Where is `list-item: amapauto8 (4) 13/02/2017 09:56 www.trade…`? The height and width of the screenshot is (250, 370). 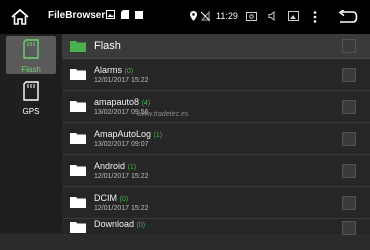
list-item: amapauto8 (4) 13/02/2017 09:56 www.trade… is located at coordinates (216, 107).